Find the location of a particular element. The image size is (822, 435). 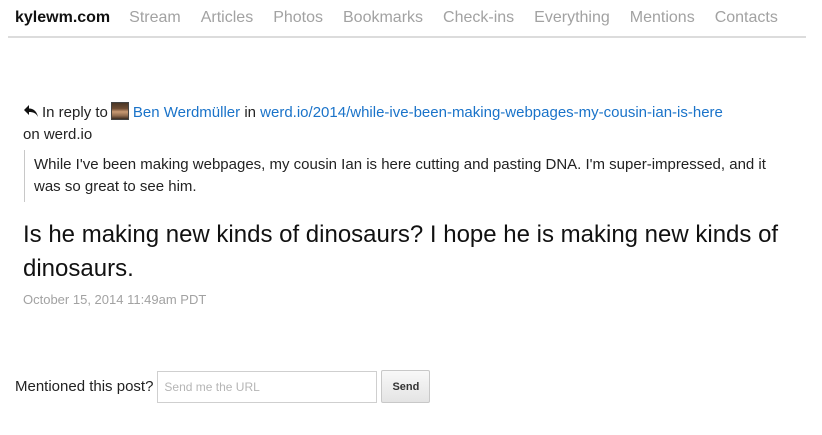

nav-link-mentions: Mentions is located at coordinates (662, 18).